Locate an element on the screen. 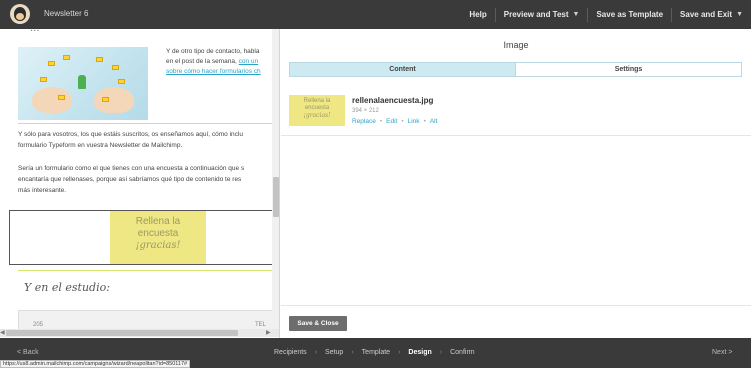  left-hand-shape is located at coordinates (52, 100).